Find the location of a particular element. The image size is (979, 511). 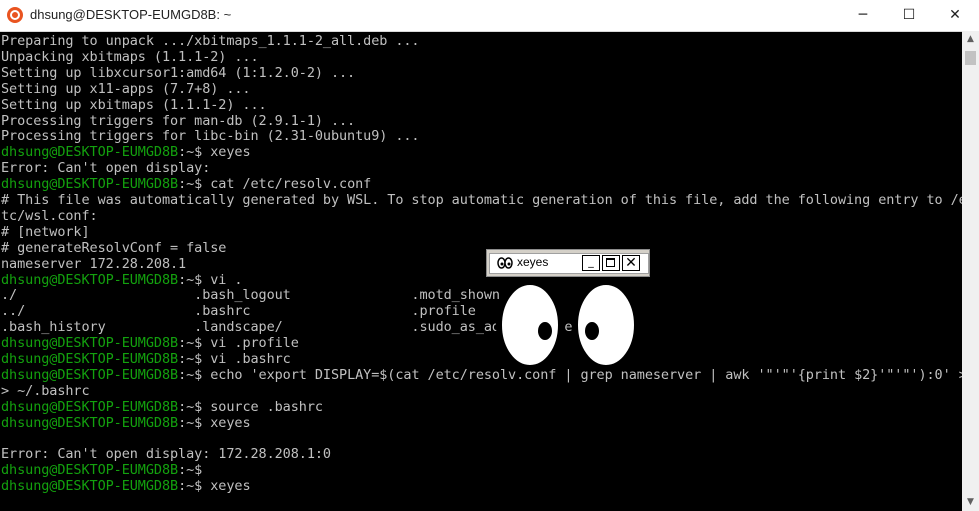

terminal-text: nameserver 172.28.208.1 is located at coordinates (94, 263).